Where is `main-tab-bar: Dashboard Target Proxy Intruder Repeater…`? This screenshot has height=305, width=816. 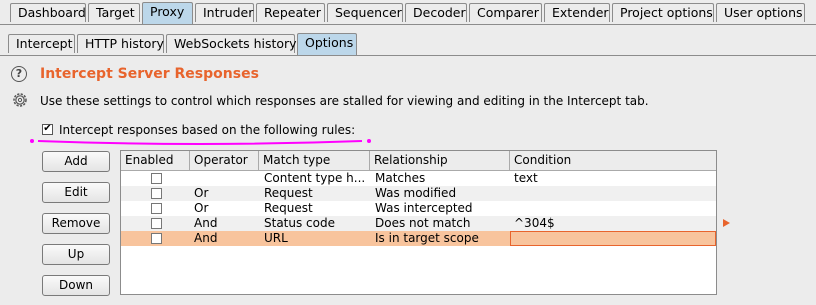
main-tab-bar: Dashboard Target Proxy Intruder Repeater… is located at coordinates (408, 12).